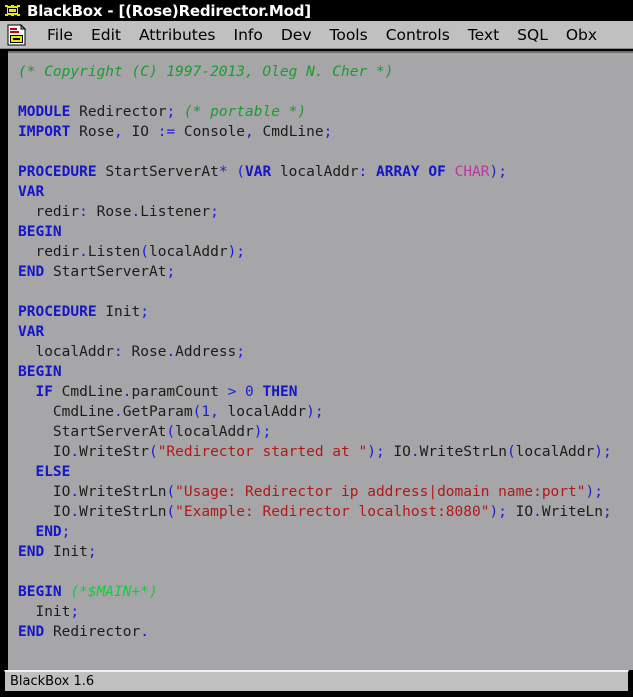  I want to click on code-line: BEGIN (*$MAIN+*), so click(88, 592).